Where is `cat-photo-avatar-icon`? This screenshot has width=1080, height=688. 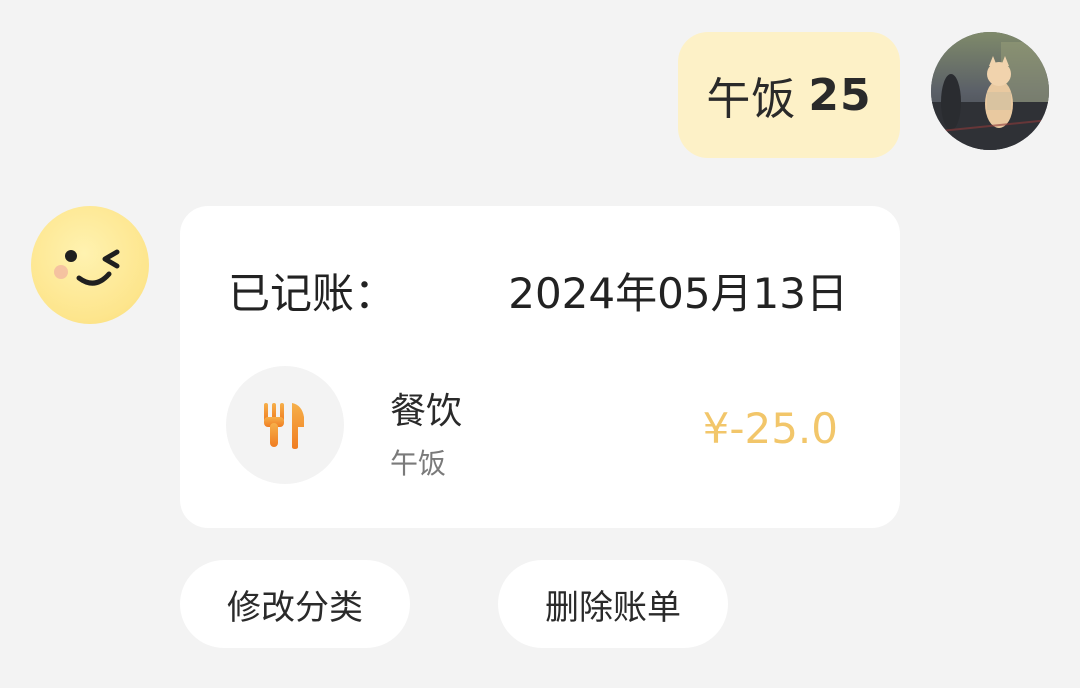 cat-photo-avatar-icon is located at coordinates (990, 91).